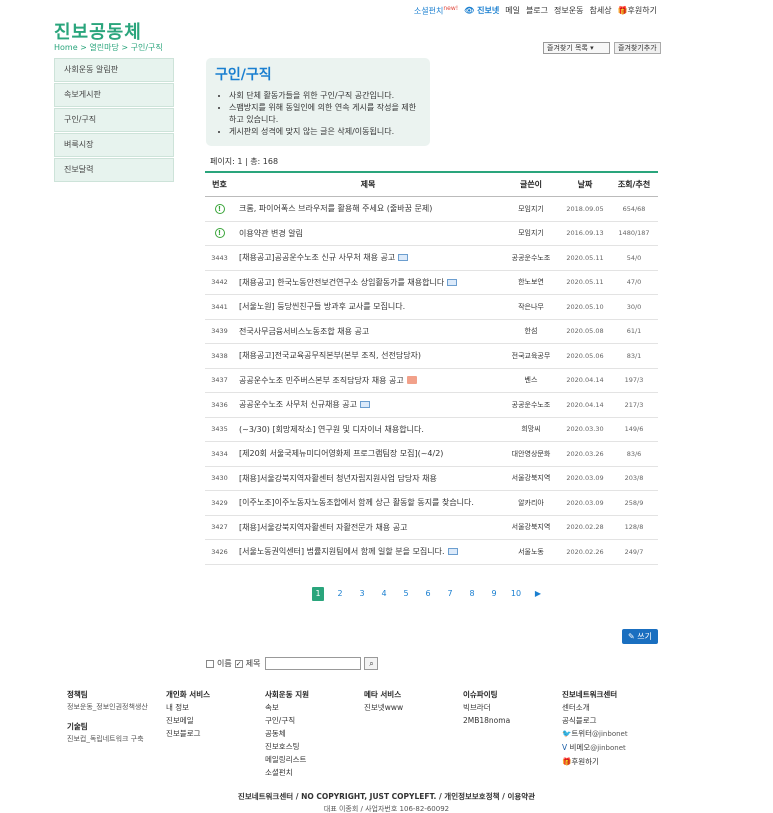 Image resolution: width=773 pixels, height=813 pixels. What do you see at coordinates (314, 772) in the screenshot?
I see `footer-link: 소셜펀치` at bounding box center [314, 772].